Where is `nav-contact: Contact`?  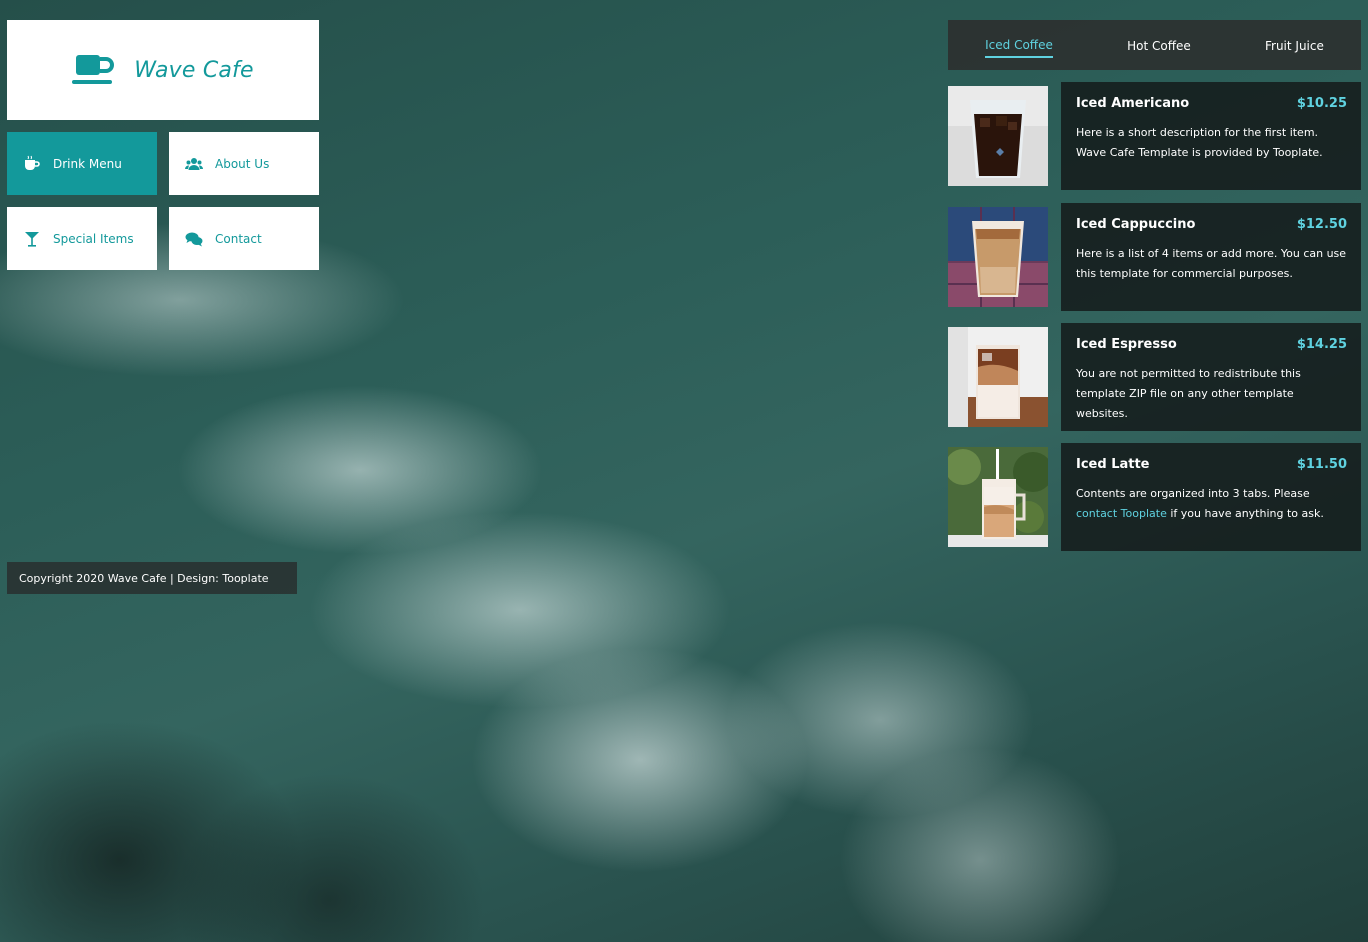 nav-contact: Contact is located at coordinates (244, 238).